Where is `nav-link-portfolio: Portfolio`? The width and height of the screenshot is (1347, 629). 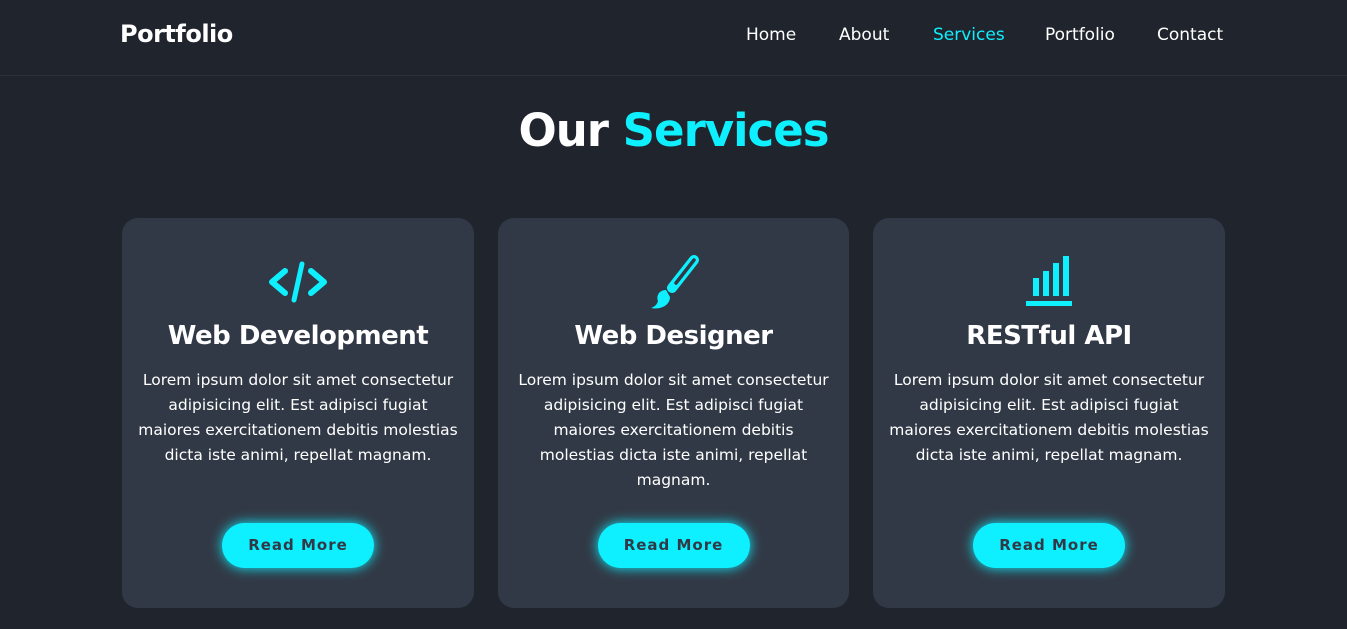 nav-link-portfolio: Portfolio is located at coordinates (1080, 35).